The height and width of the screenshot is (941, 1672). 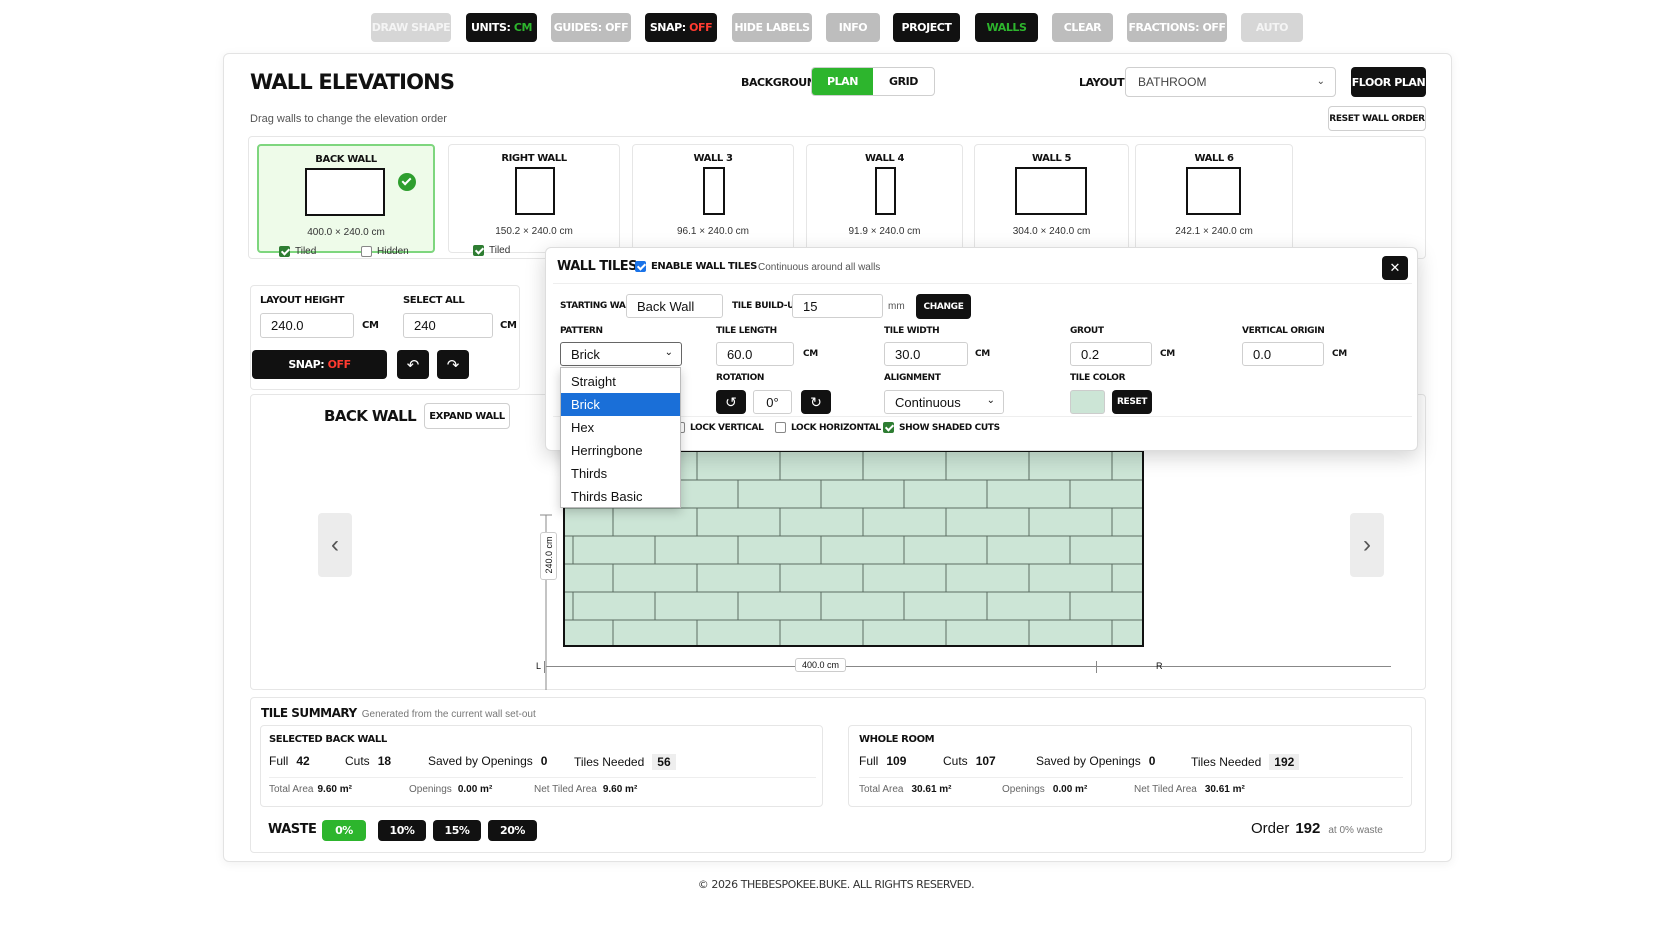 I want to click on waste-0-button: 0%, so click(x=344, y=830).